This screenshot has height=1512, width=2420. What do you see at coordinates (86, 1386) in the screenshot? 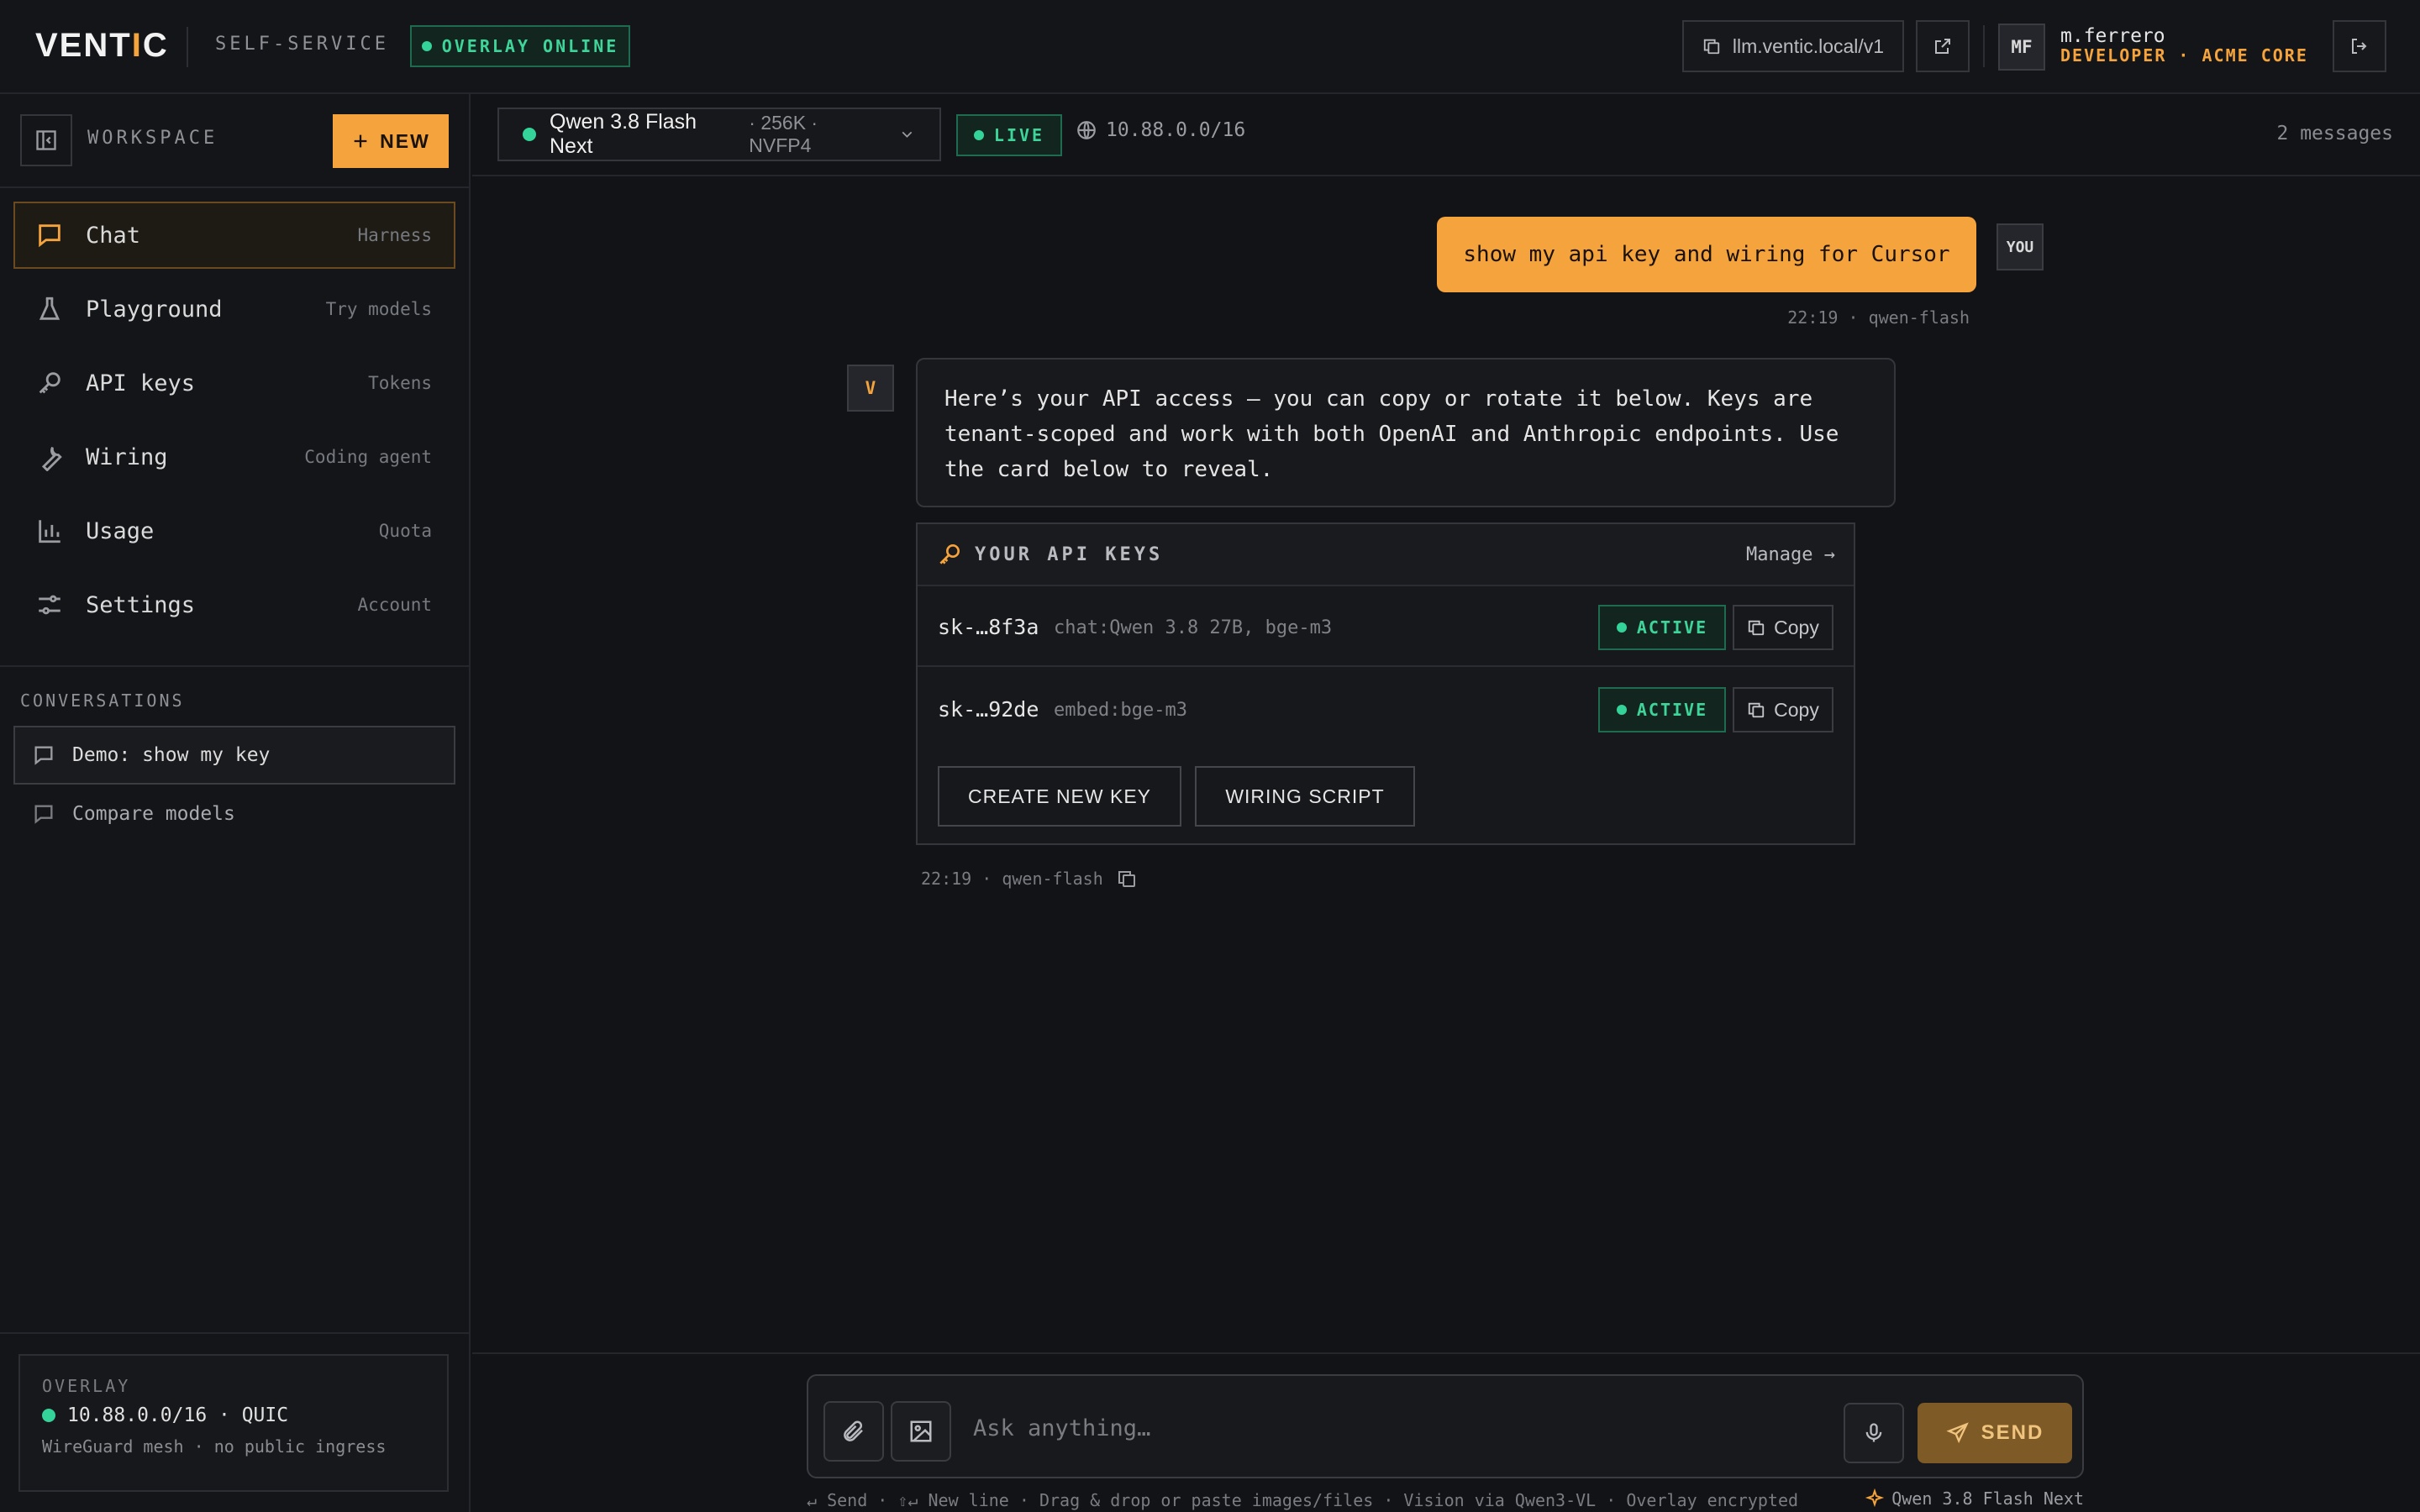
I see `overlay-title: OVERLAY` at bounding box center [86, 1386].